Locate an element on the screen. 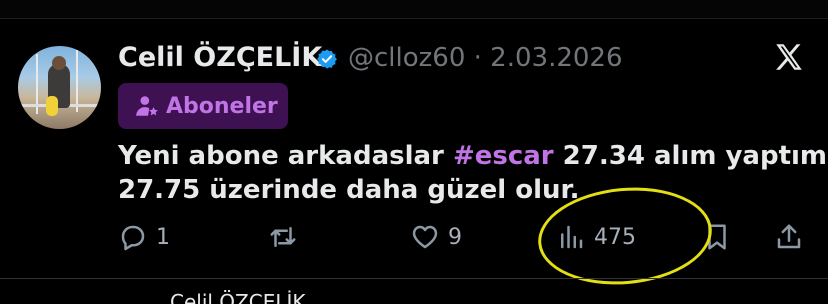 This screenshot has width=828, height=304. tweet-text-part: Yeni abone arkadaslar is located at coordinates (285, 156).